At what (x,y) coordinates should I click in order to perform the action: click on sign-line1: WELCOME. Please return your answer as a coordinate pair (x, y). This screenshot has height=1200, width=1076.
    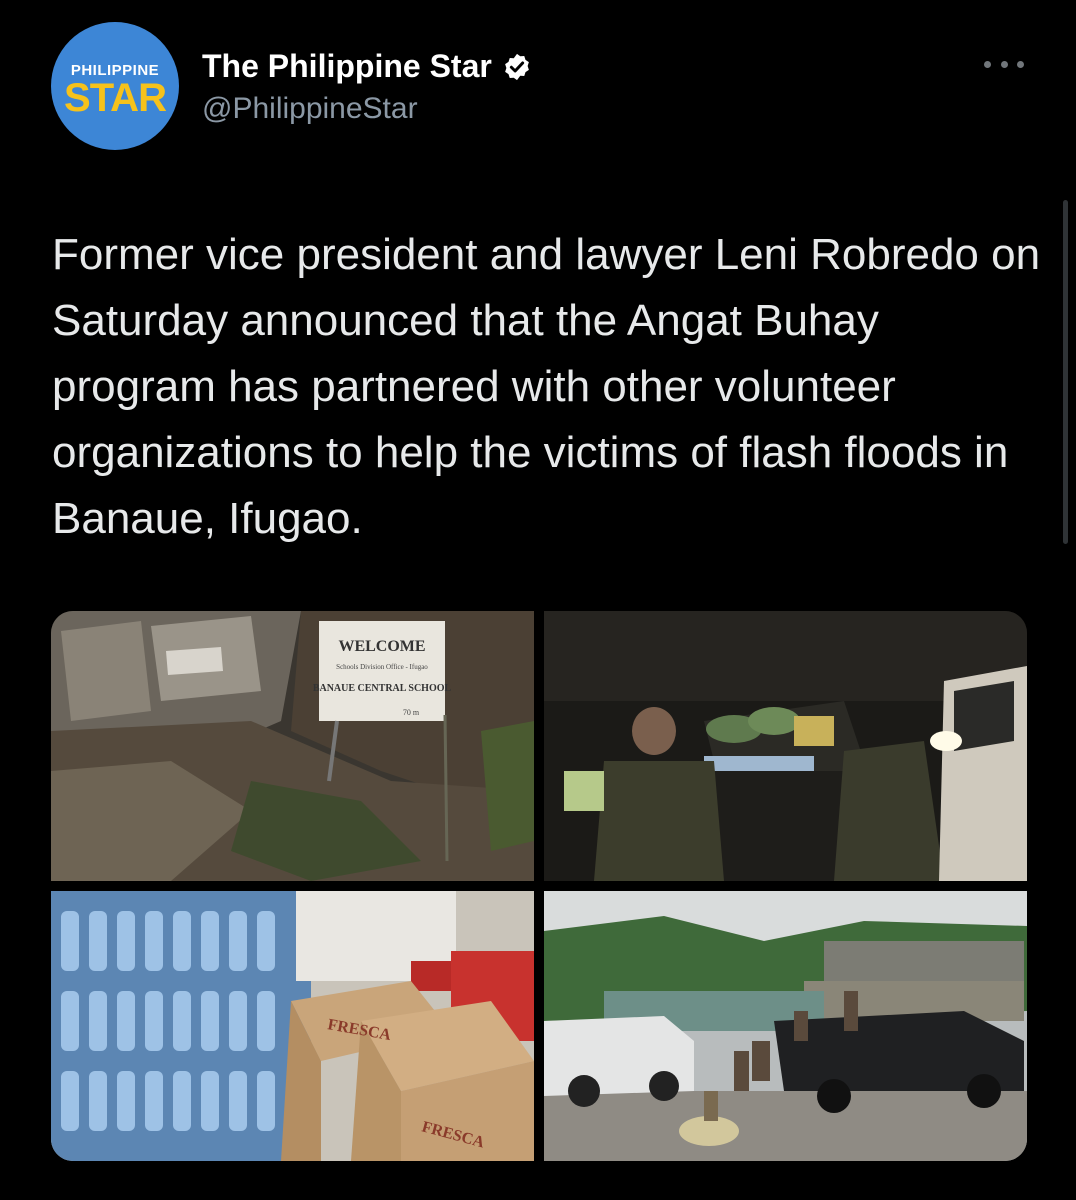
    Looking at the image, I should click on (381, 646).